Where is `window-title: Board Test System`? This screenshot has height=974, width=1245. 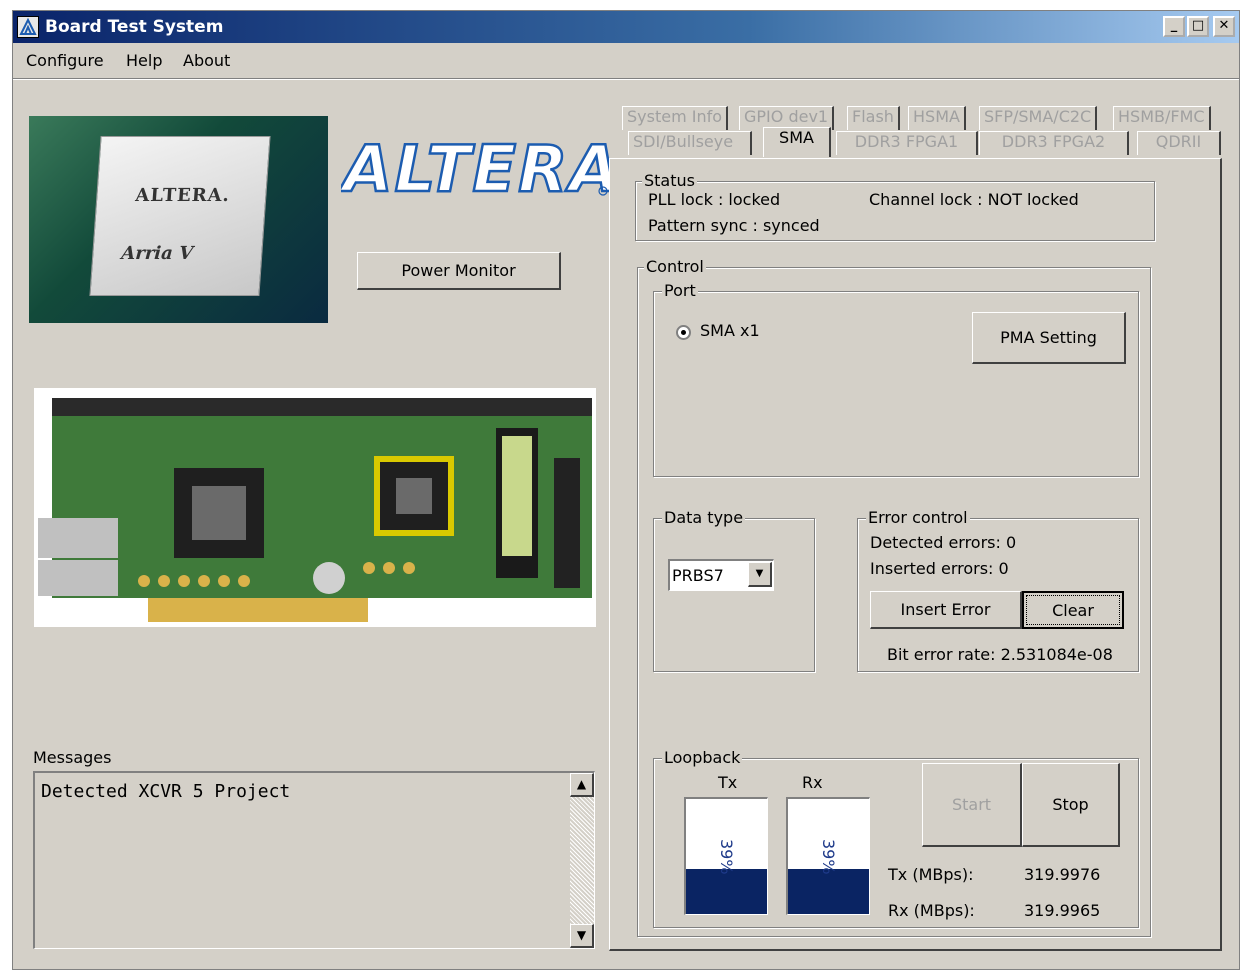 window-title: Board Test System is located at coordinates (134, 27).